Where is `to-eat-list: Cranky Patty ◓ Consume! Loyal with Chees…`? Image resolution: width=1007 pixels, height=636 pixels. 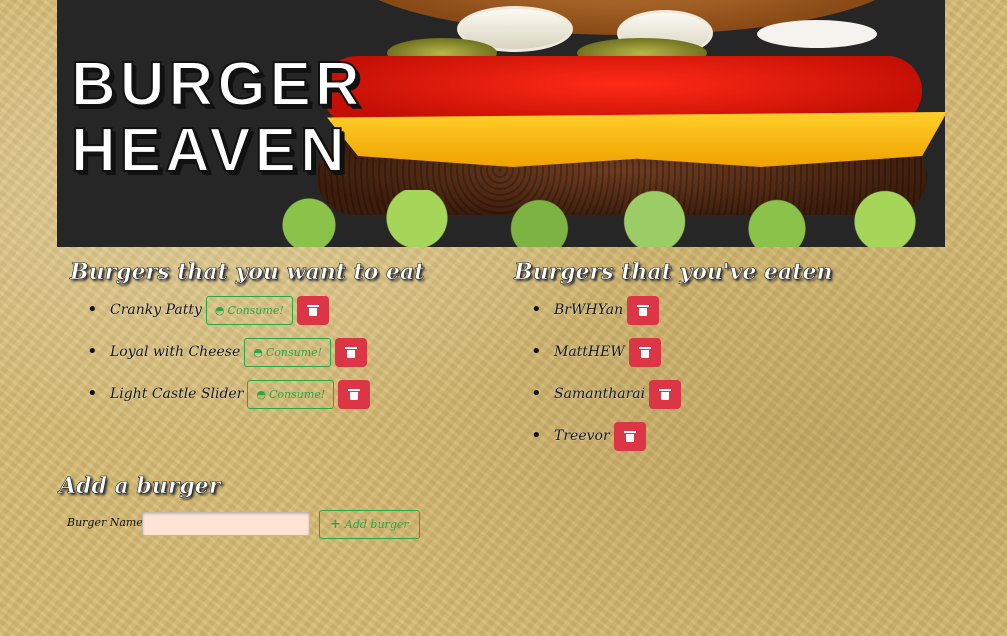
to-eat-list: Cranky Patty ◓ Consume! Loyal with Chees… is located at coordinates (229, 352).